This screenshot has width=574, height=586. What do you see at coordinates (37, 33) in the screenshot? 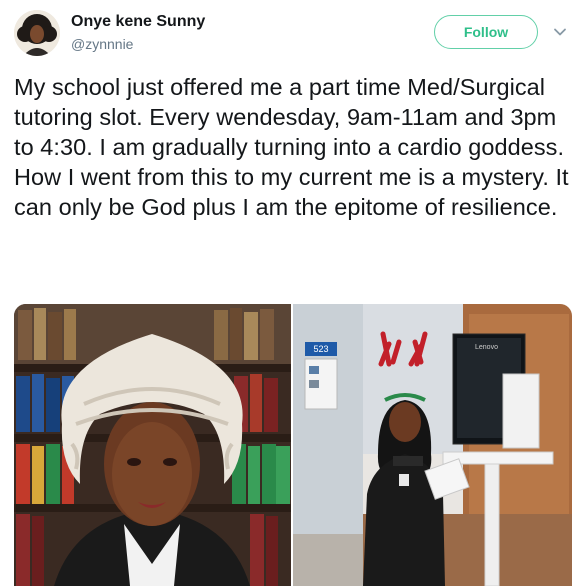
I see `avatar` at bounding box center [37, 33].